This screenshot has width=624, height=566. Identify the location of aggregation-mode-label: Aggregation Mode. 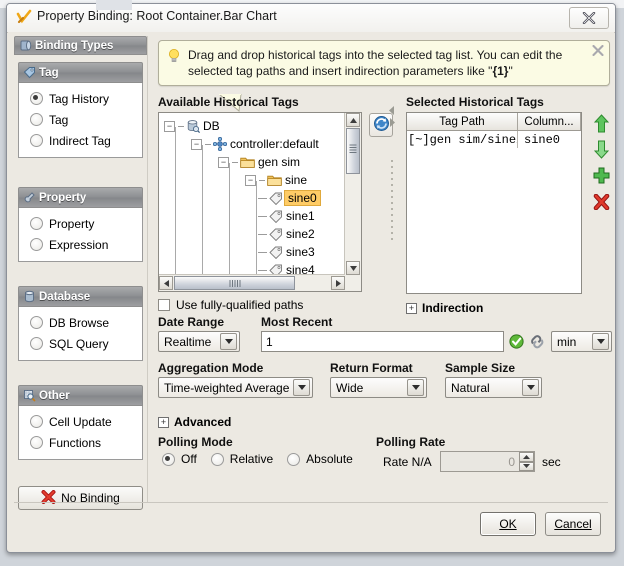
(211, 368).